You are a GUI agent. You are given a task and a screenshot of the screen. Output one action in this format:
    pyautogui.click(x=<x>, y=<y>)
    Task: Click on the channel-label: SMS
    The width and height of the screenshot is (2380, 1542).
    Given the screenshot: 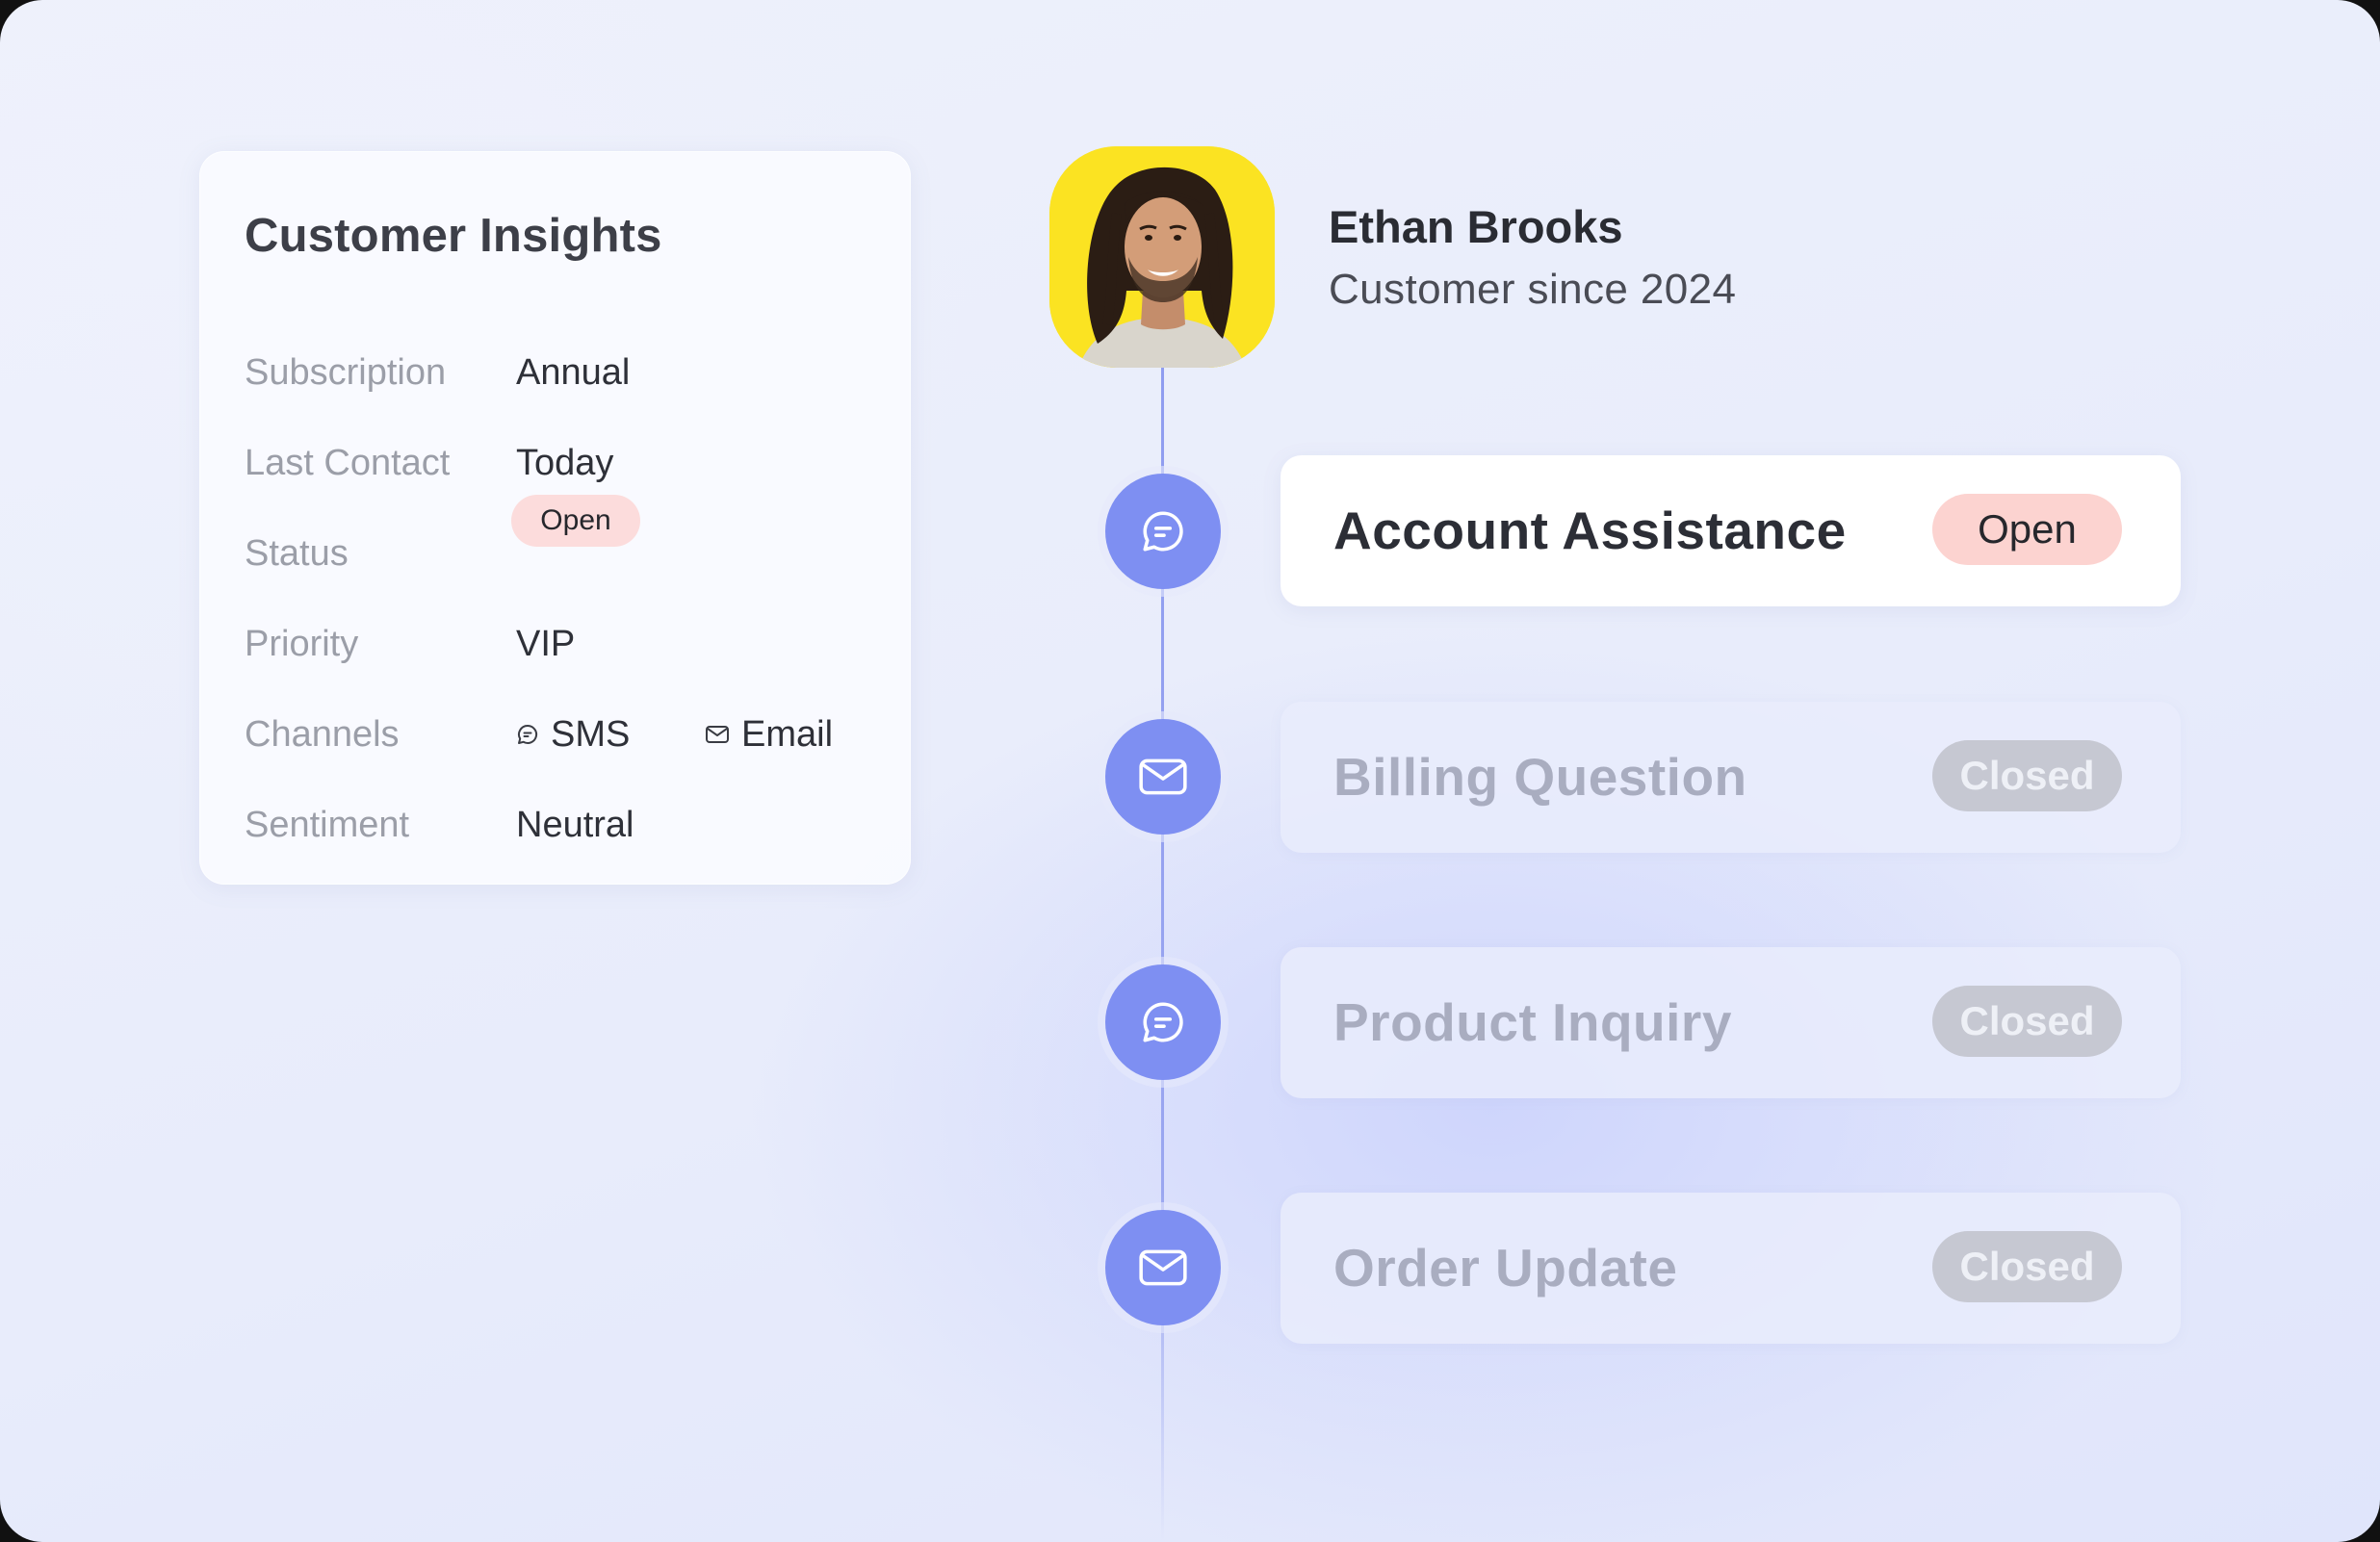 What is the action you would take?
    pyautogui.click(x=591, y=734)
    